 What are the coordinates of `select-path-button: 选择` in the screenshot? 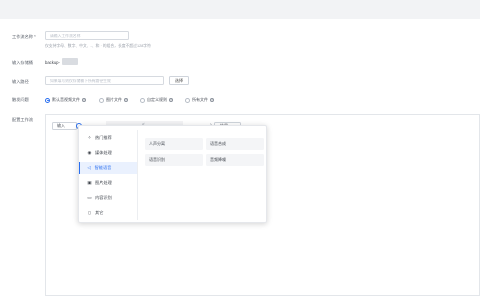 It's located at (179, 80).